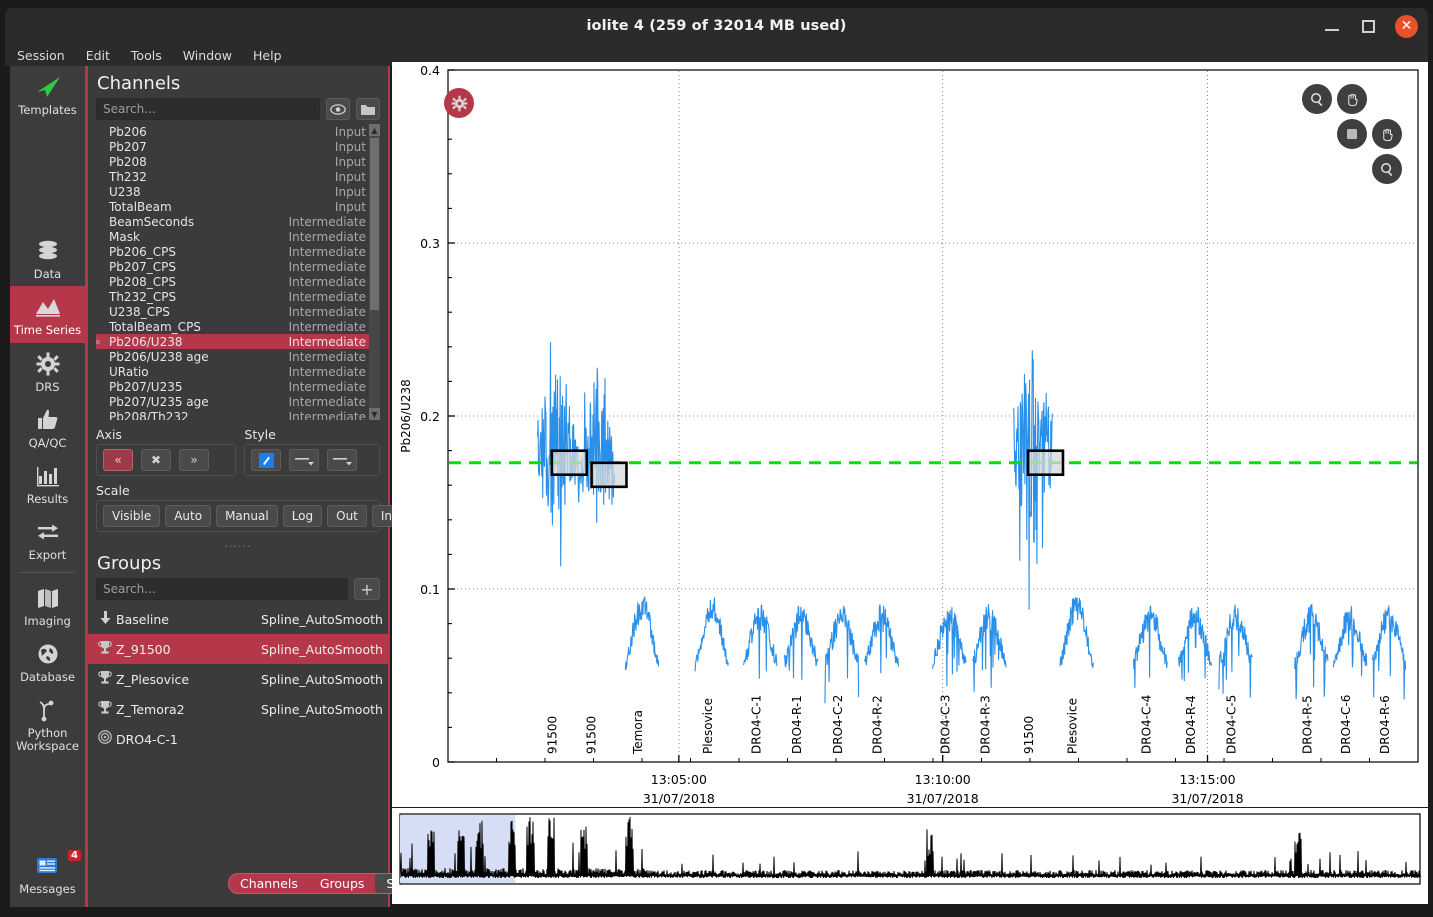 The image size is (1433, 917). What do you see at coordinates (238, 281) in the screenshot?
I see `channel-row: Pb208_CPS Intermediate` at bounding box center [238, 281].